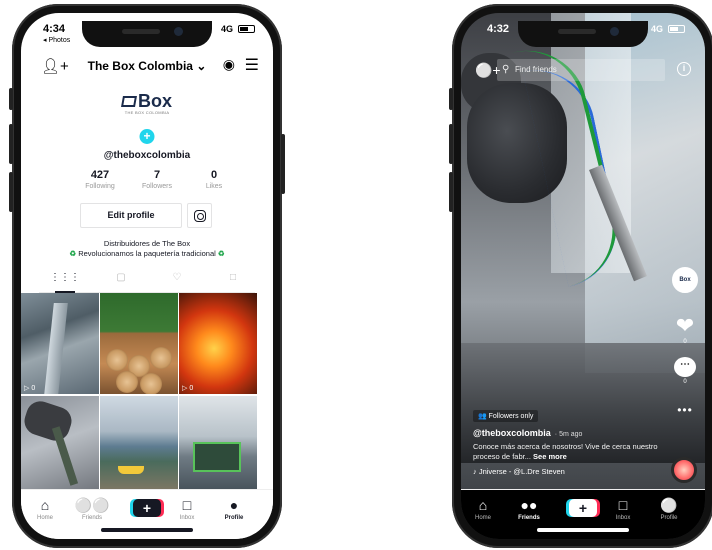  What do you see at coordinates (656, 29) in the screenshot?
I see `network-label: 4G` at bounding box center [656, 29].